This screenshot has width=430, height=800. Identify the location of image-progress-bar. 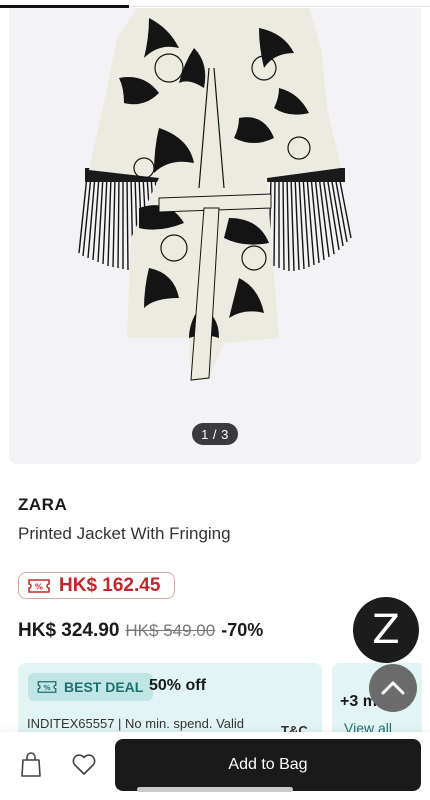
(215, 4).